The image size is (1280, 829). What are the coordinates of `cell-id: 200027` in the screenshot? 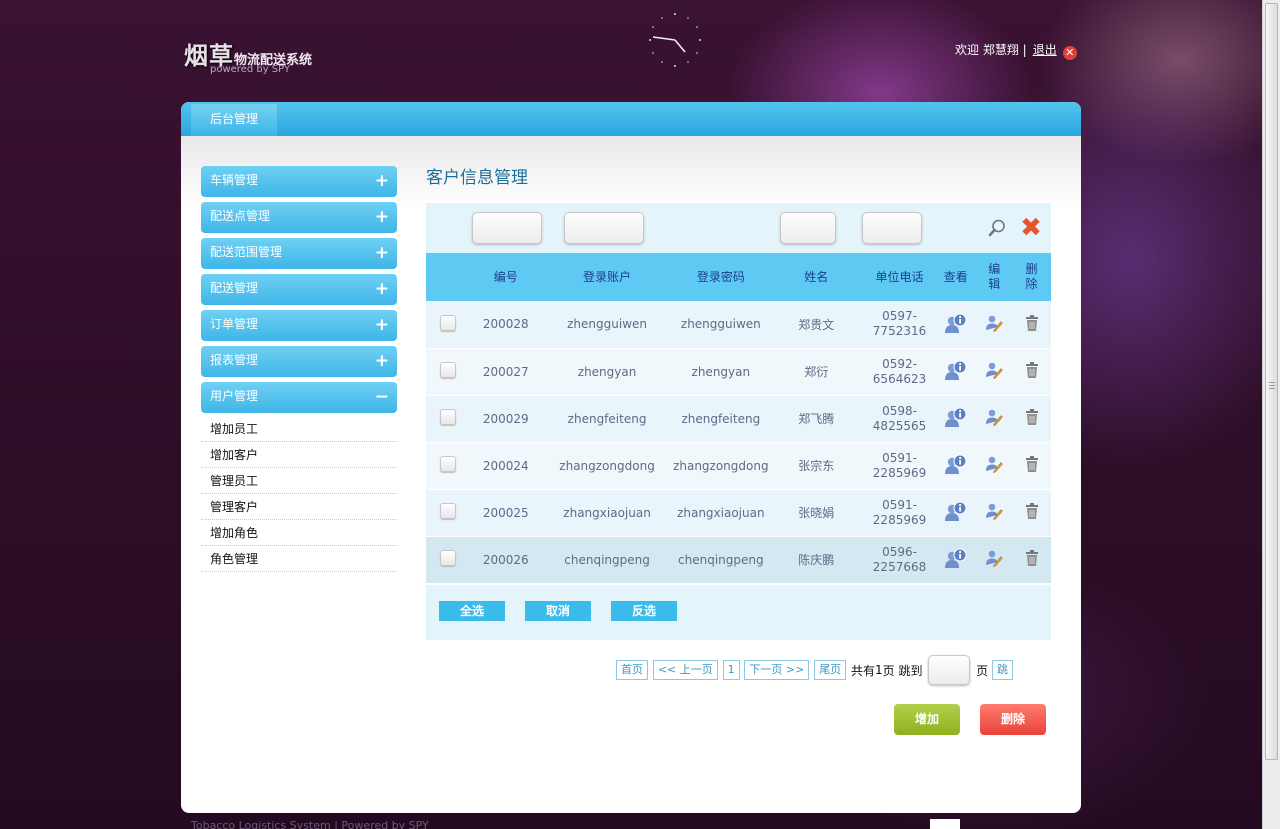 It's located at (506, 372).